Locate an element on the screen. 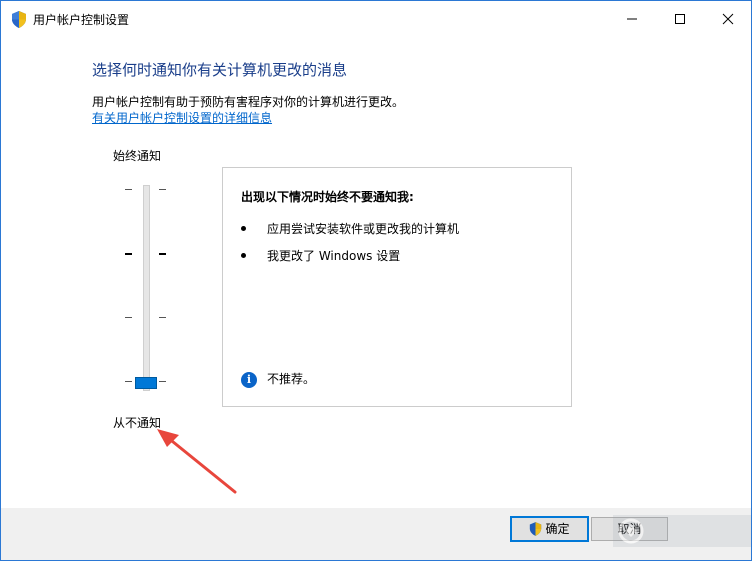 Image resolution: width=752 pixels, height=561 pixels. list-item: 我更改了 Windows 设置 is located at coordinates (320, 255).